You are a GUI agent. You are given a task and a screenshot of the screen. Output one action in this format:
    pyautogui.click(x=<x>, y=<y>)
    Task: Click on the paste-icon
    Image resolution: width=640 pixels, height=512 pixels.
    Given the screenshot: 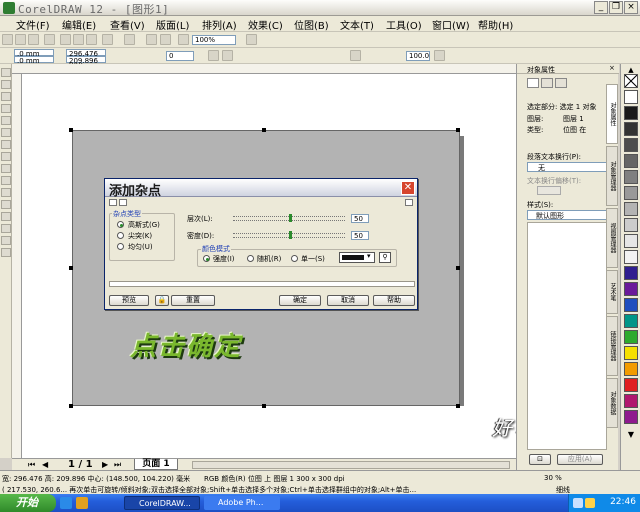 What is the action you would take?
    pyautogui.click(x=91, y=39)
    